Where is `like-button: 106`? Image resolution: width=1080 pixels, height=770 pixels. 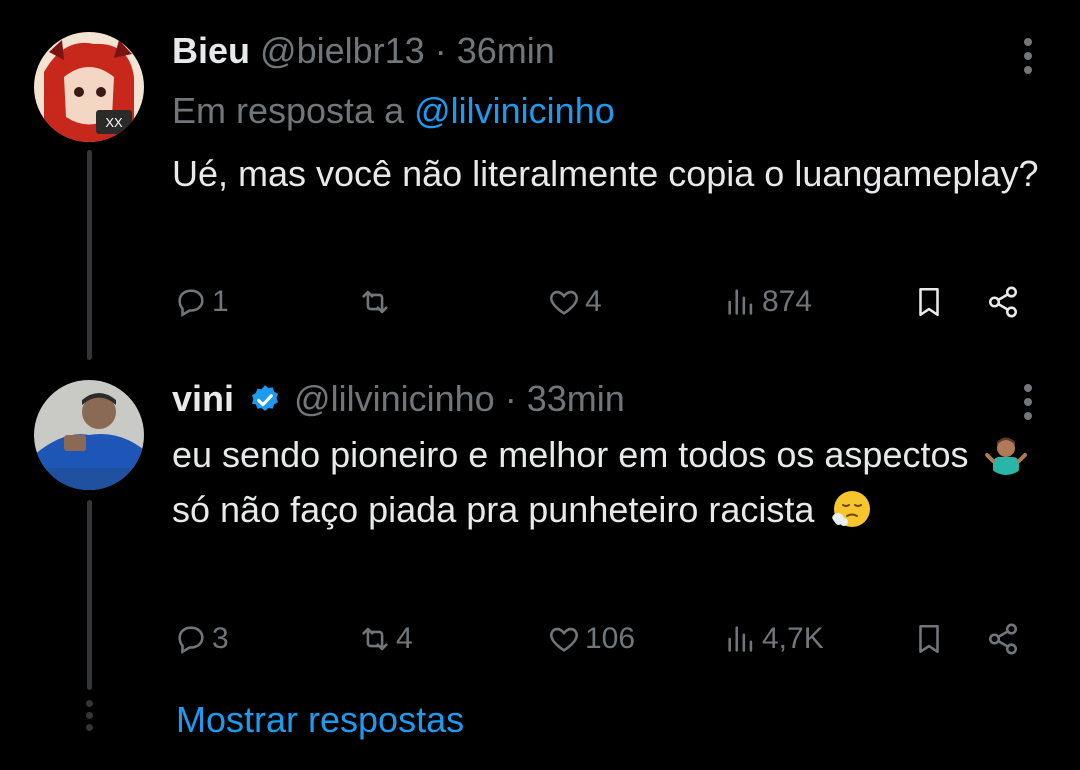 like-button: 106 is located at coordinates (591, 639).